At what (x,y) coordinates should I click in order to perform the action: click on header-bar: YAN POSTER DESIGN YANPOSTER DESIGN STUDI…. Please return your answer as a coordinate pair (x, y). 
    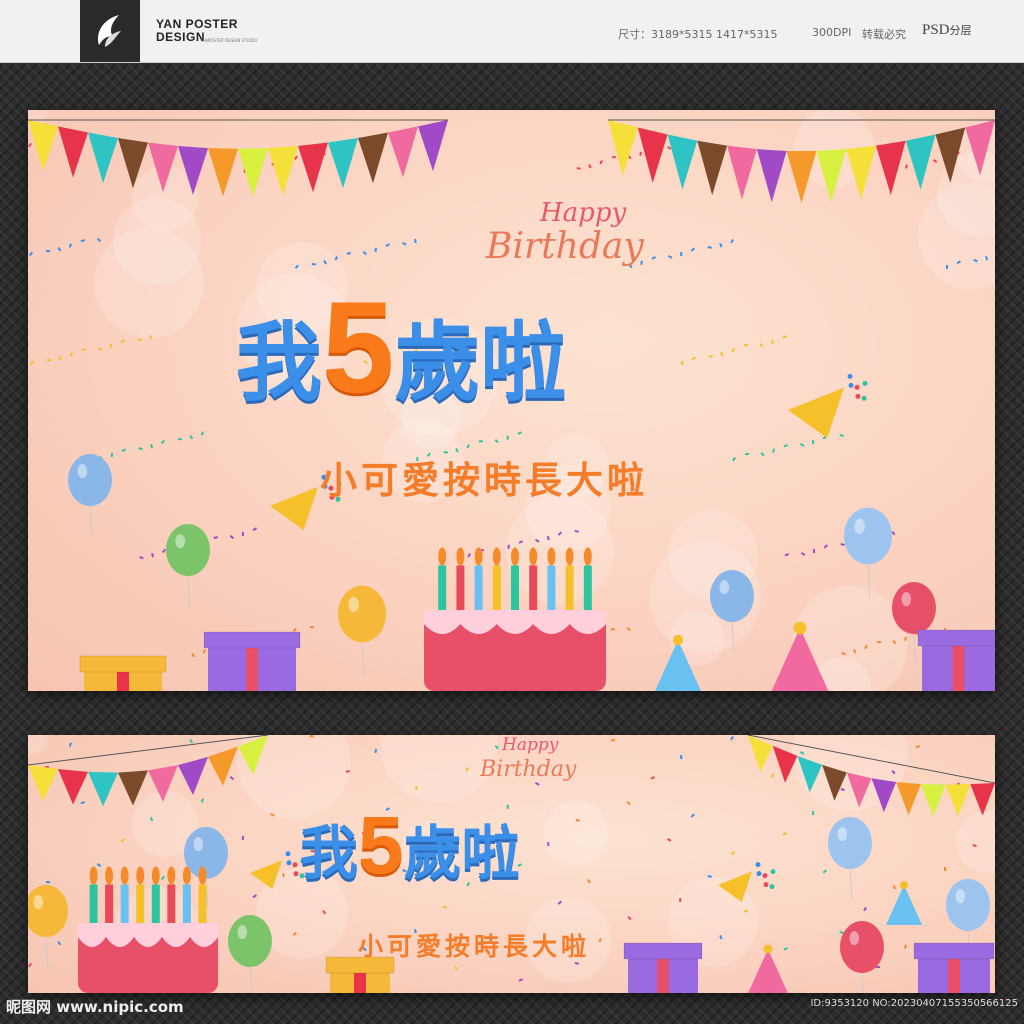
    Looking at the image, I should click on (512, 31).